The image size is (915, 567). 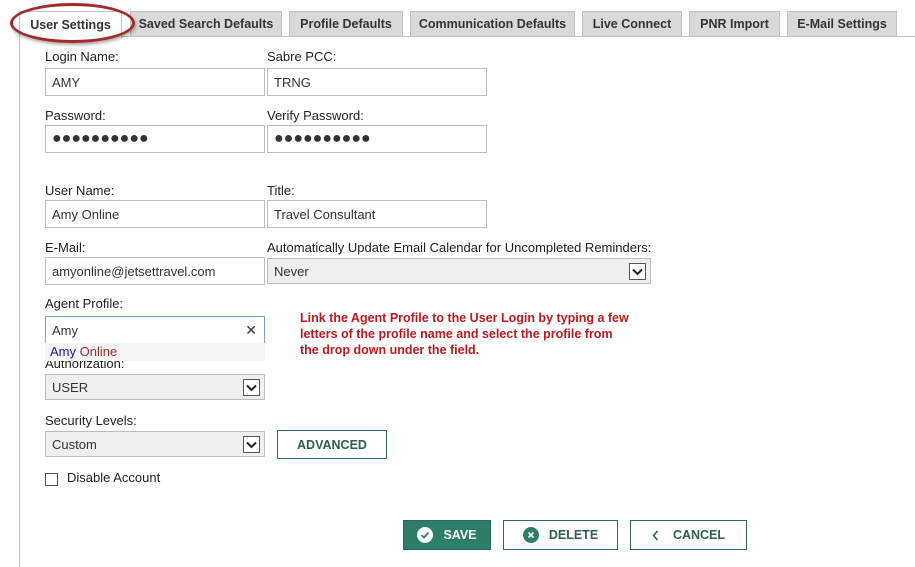 I want to click on user-name-input: Amy Online, so click(x=155, y=214).